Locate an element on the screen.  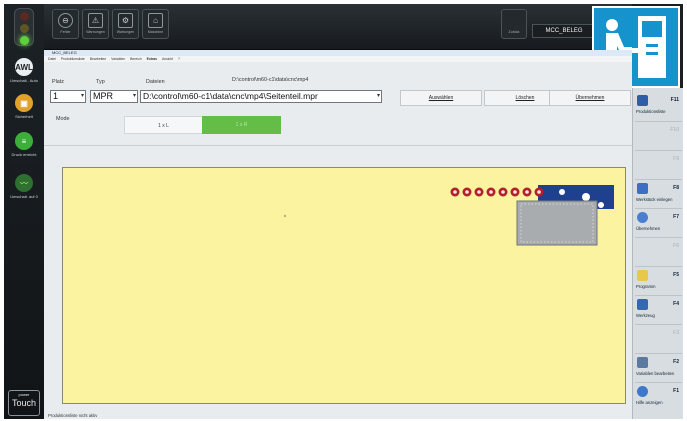
clamp-row is located at coordinates (497, 192).